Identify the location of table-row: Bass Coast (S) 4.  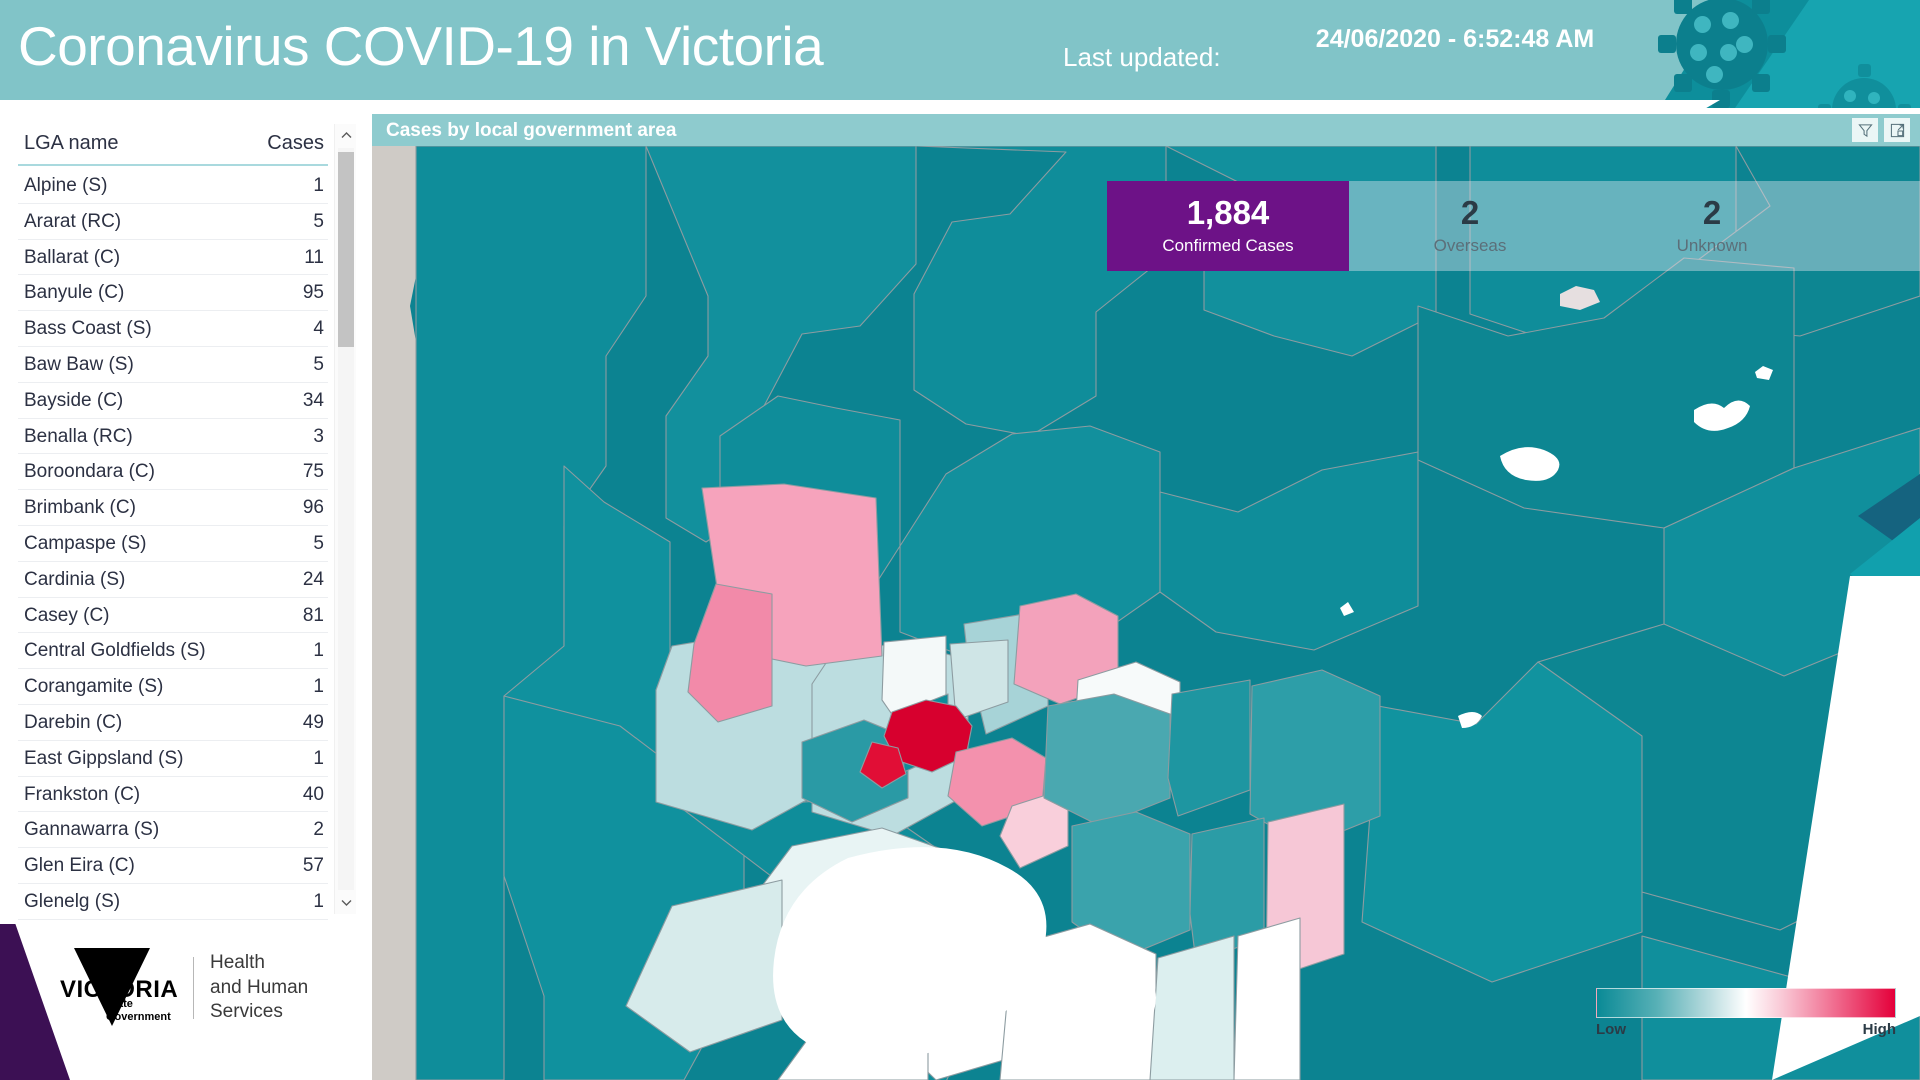
(173, 329).